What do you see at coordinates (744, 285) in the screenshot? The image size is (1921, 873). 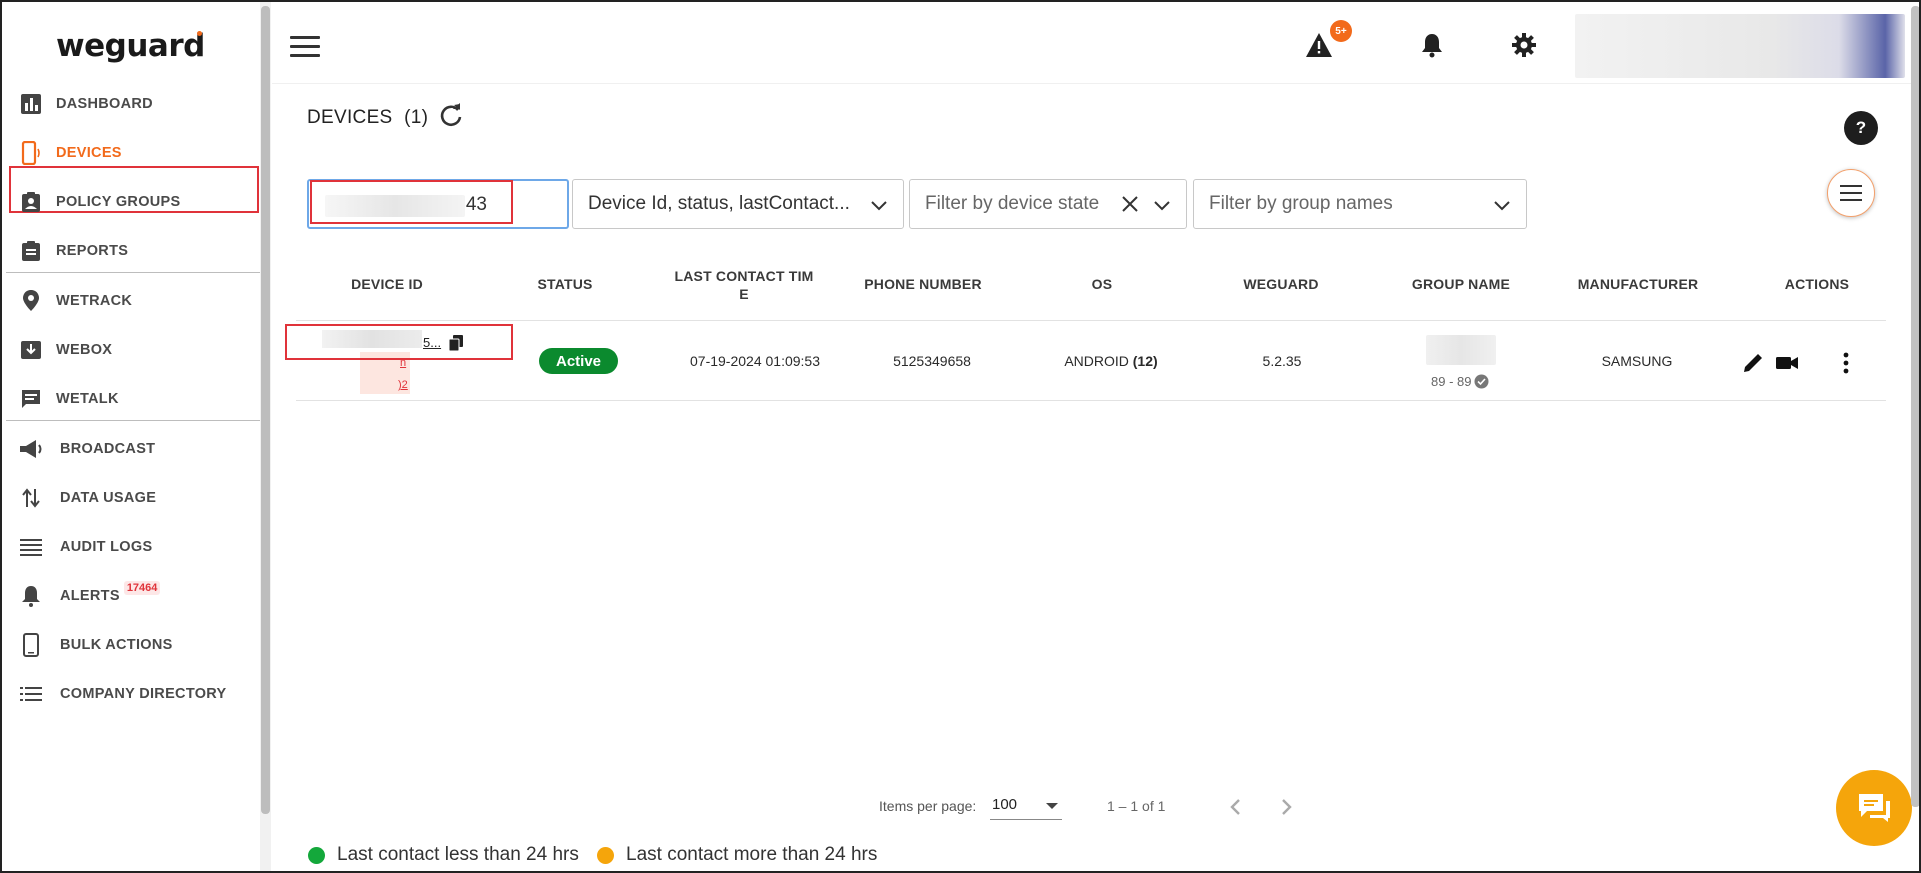 I see `column-header-last-contact-time: LAST CONTACT TIM E` at bounding box center [744, 285].